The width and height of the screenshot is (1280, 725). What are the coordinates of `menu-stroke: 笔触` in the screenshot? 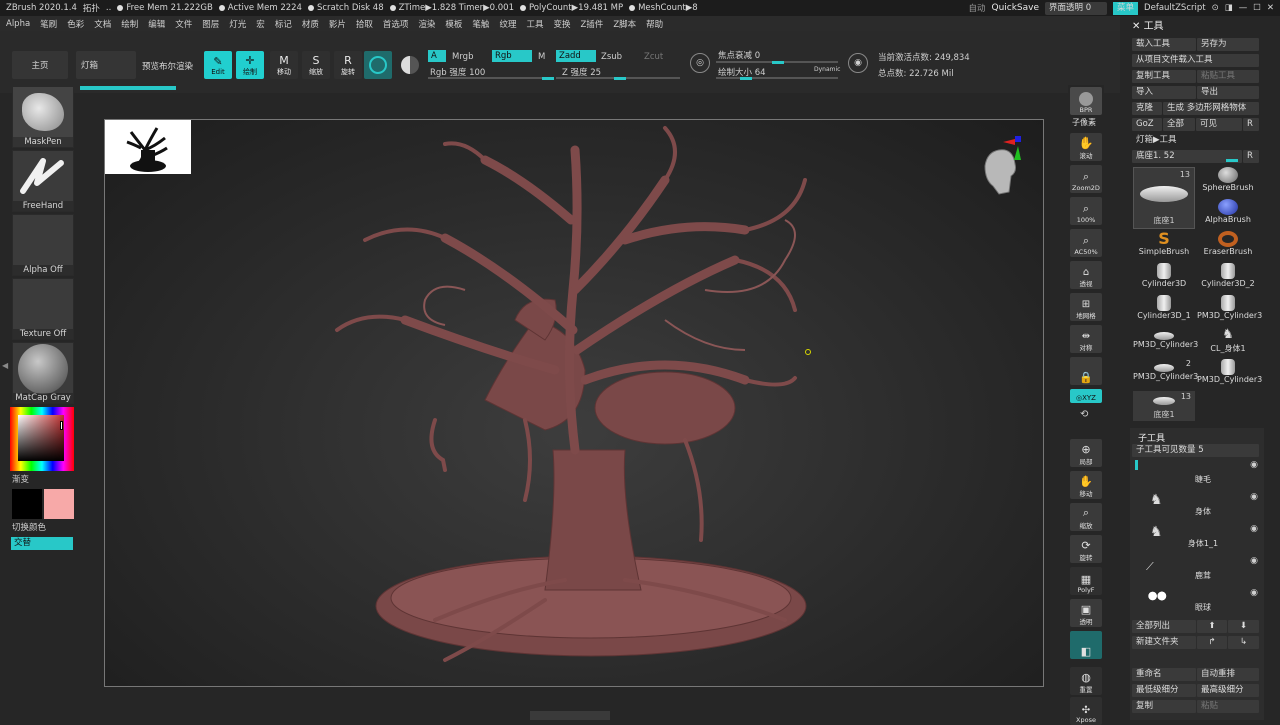 It's located at (480, 24).